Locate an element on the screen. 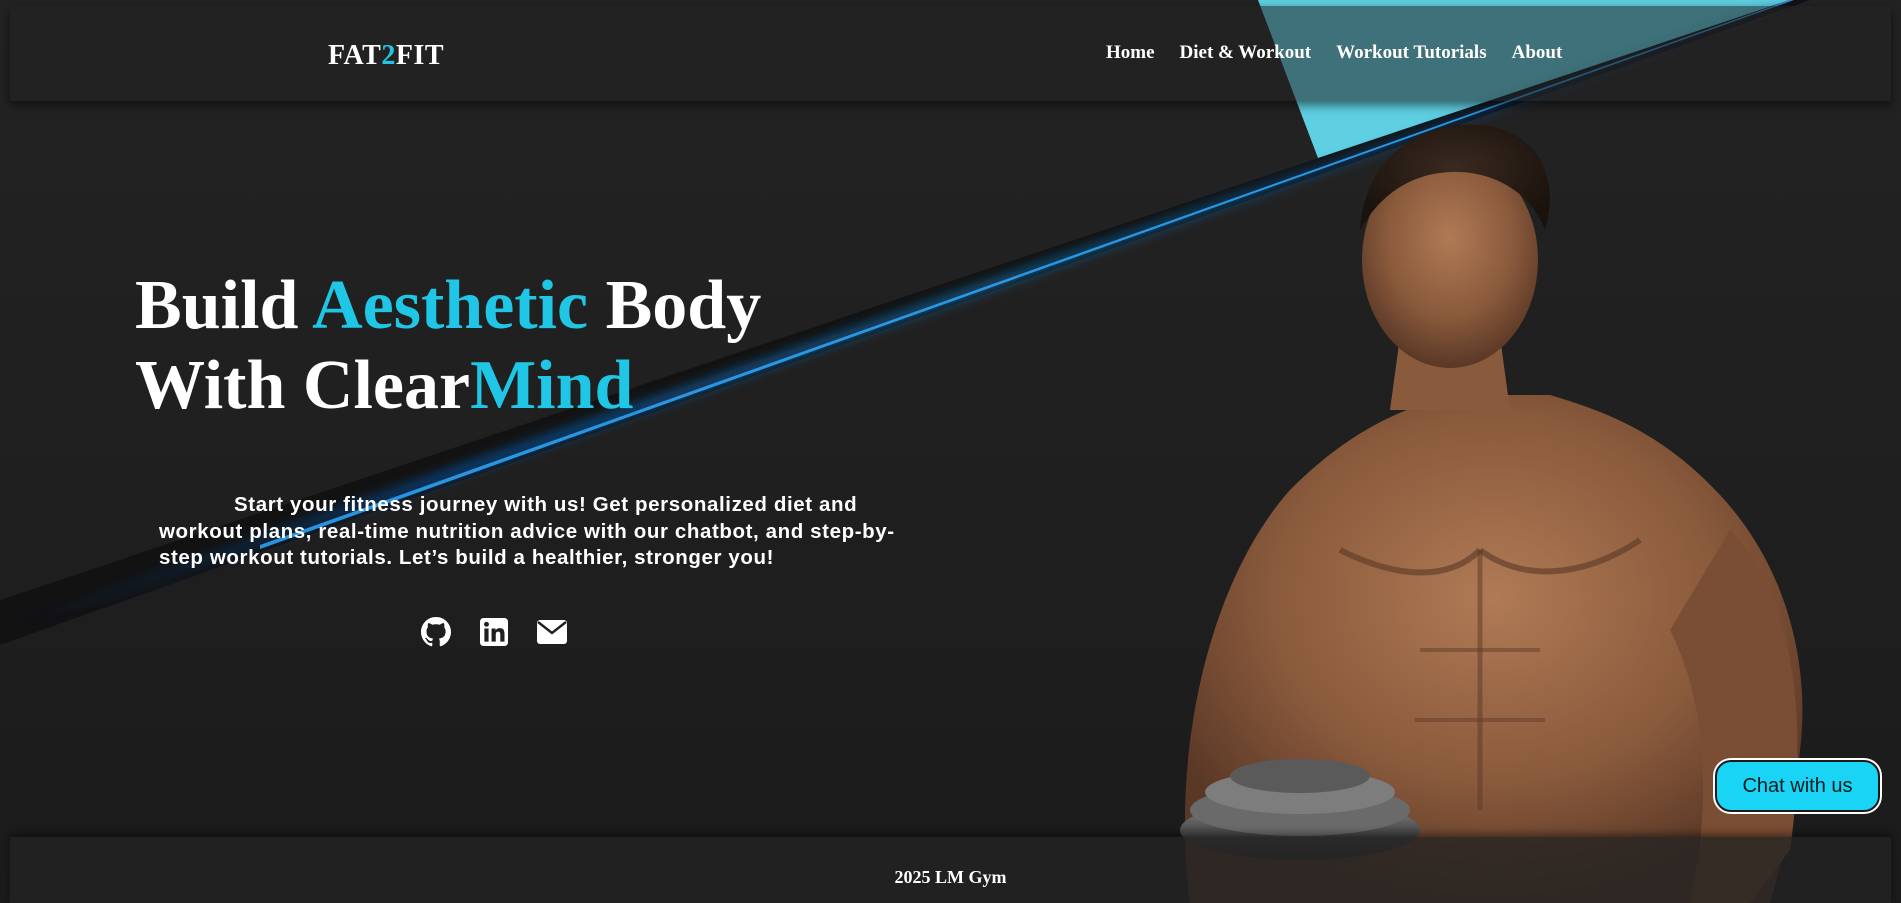 This screenshot has width=1901, height=903. nav-home: Home is located at coordinates (1130, 53).